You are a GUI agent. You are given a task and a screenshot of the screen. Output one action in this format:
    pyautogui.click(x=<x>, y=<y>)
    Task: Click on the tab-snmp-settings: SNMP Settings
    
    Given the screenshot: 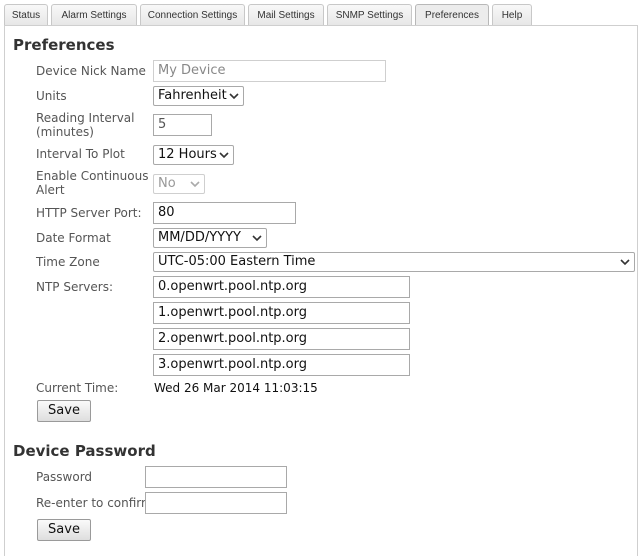 What is the action you would take?
    pyautogui.click(x=369, y=15)
    